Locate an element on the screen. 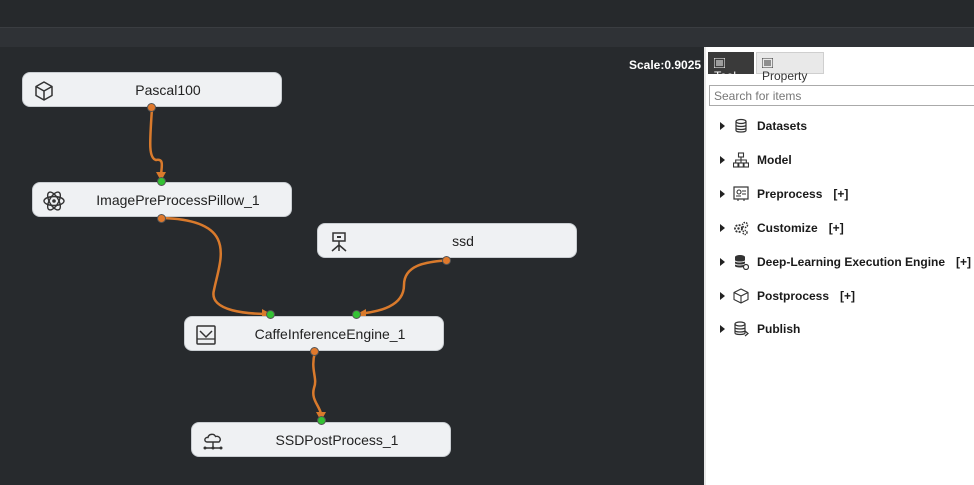 The width and height of the screenshot is (974, 485). node-caffe-inference: CaffeInferenceEngine_1 is located at coordinates (314, 333).